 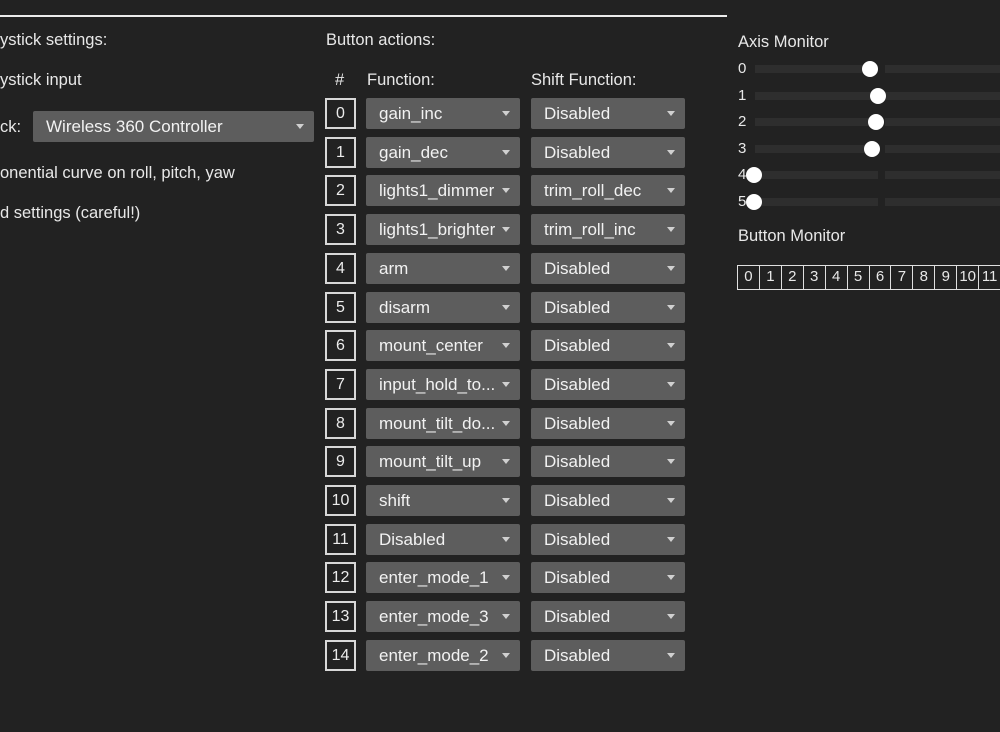 I want to click on button-monitor-cell: 0, so click(x=749, y=277).